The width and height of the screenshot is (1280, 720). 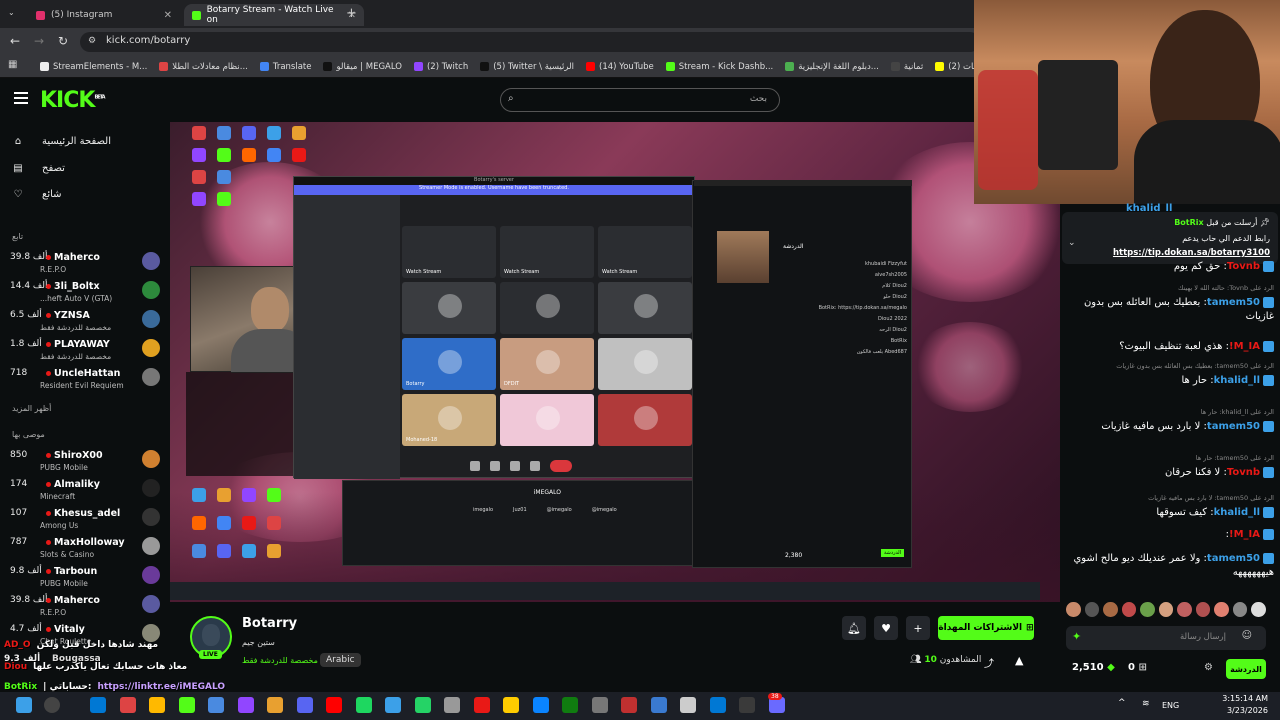 I want to click on add-button: +, so click(x=918, y=628).